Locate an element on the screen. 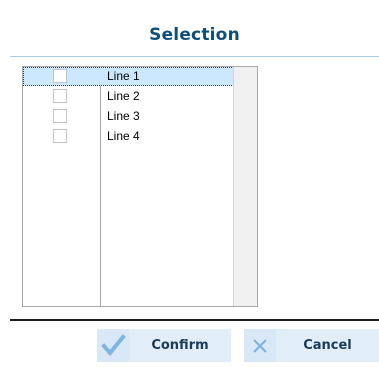 The height and width of the screenshot is (367, 379). line-3-checkbox is located at coordinates (60, 116).